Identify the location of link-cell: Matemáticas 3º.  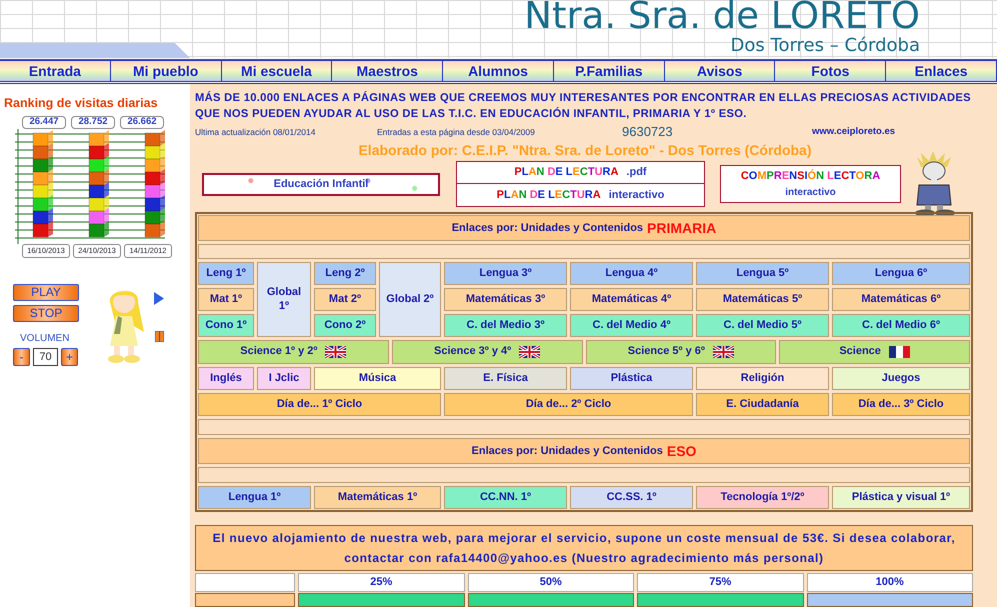
(505, 299).